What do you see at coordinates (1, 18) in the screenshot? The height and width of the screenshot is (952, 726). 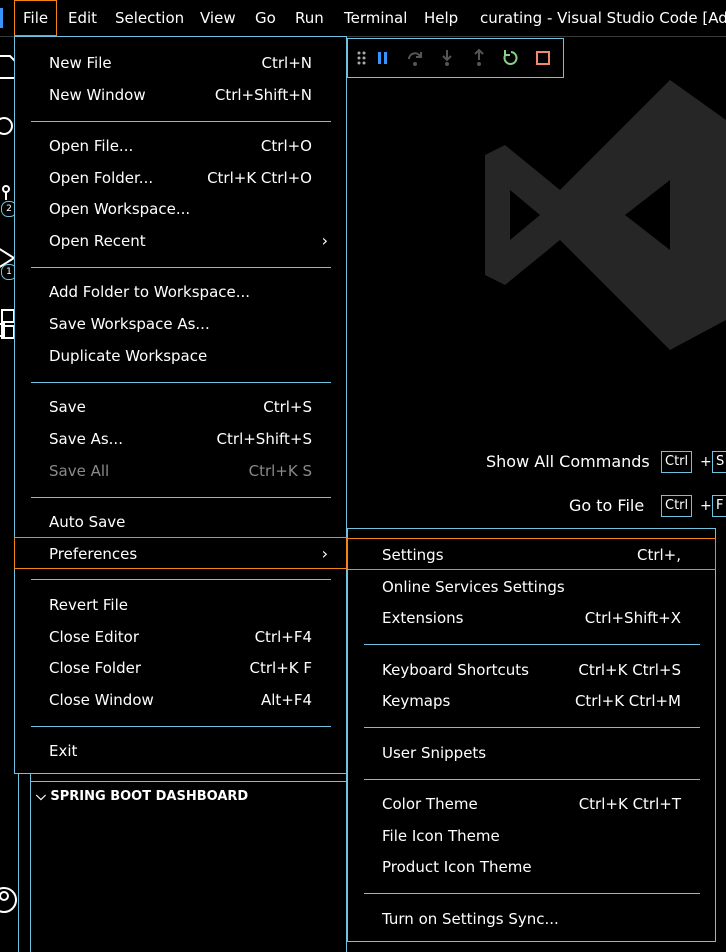 I see `vscode-logo-icon` at bounding box center [1, 18].